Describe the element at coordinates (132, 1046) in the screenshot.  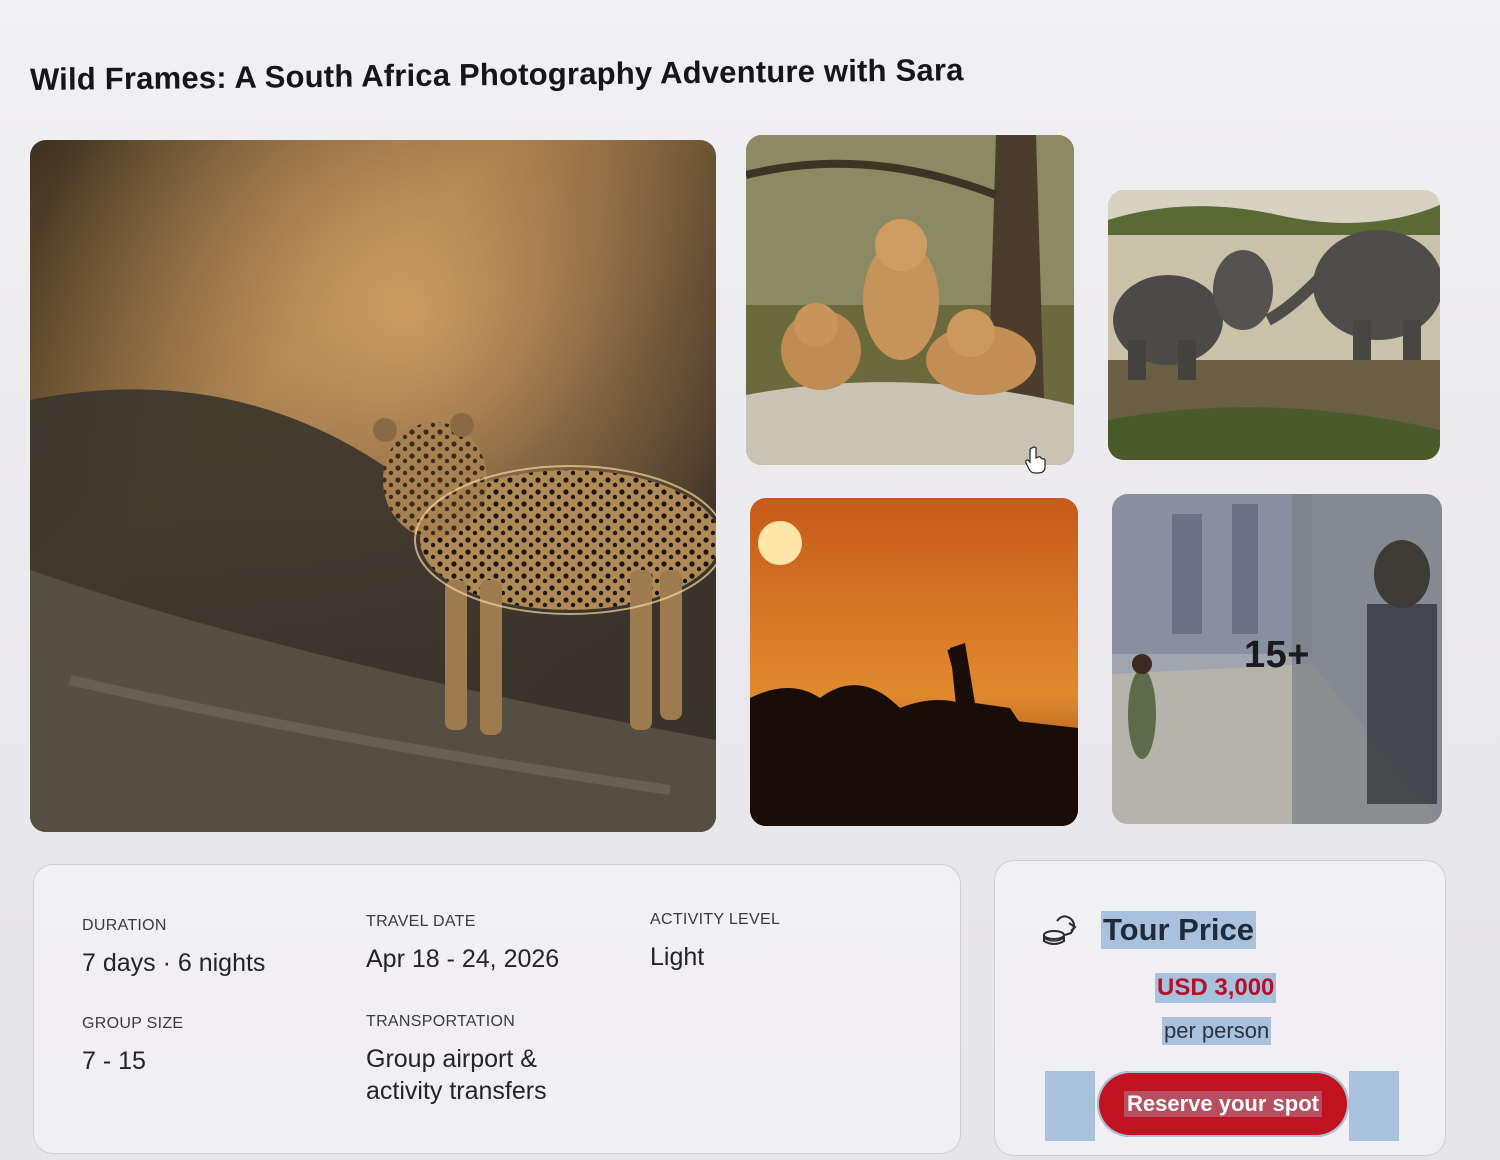
I see `detail-group-size: GROUP SIZE 7 - 15` at that location.